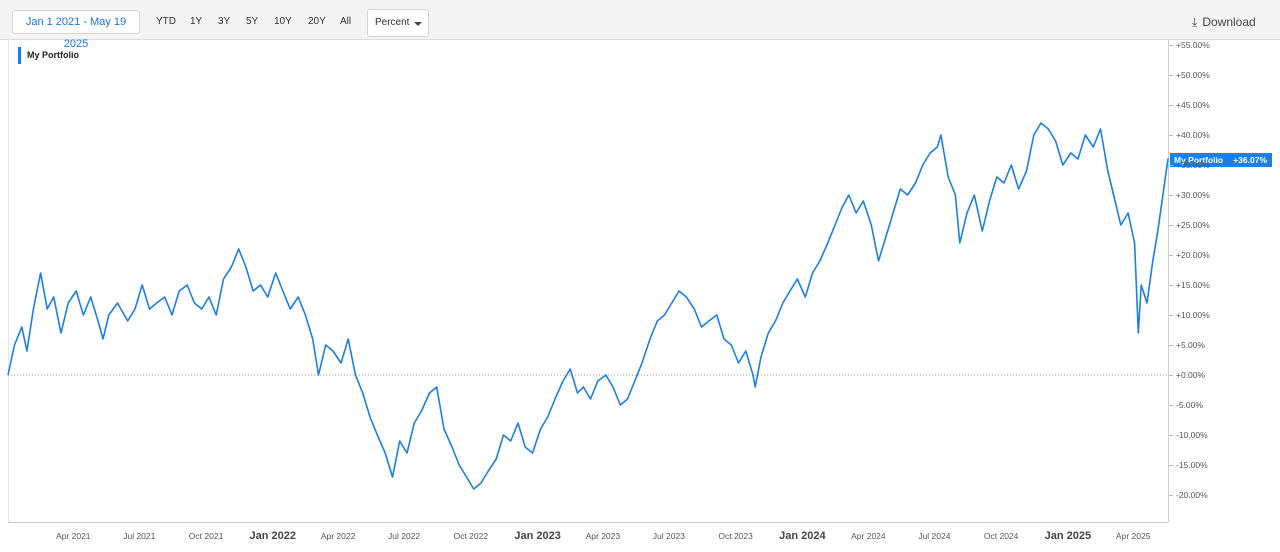 The width and height of the screenshot is (1280, 552). I want to click on x-tick-label: Jan 2025, so click(1068, 536).